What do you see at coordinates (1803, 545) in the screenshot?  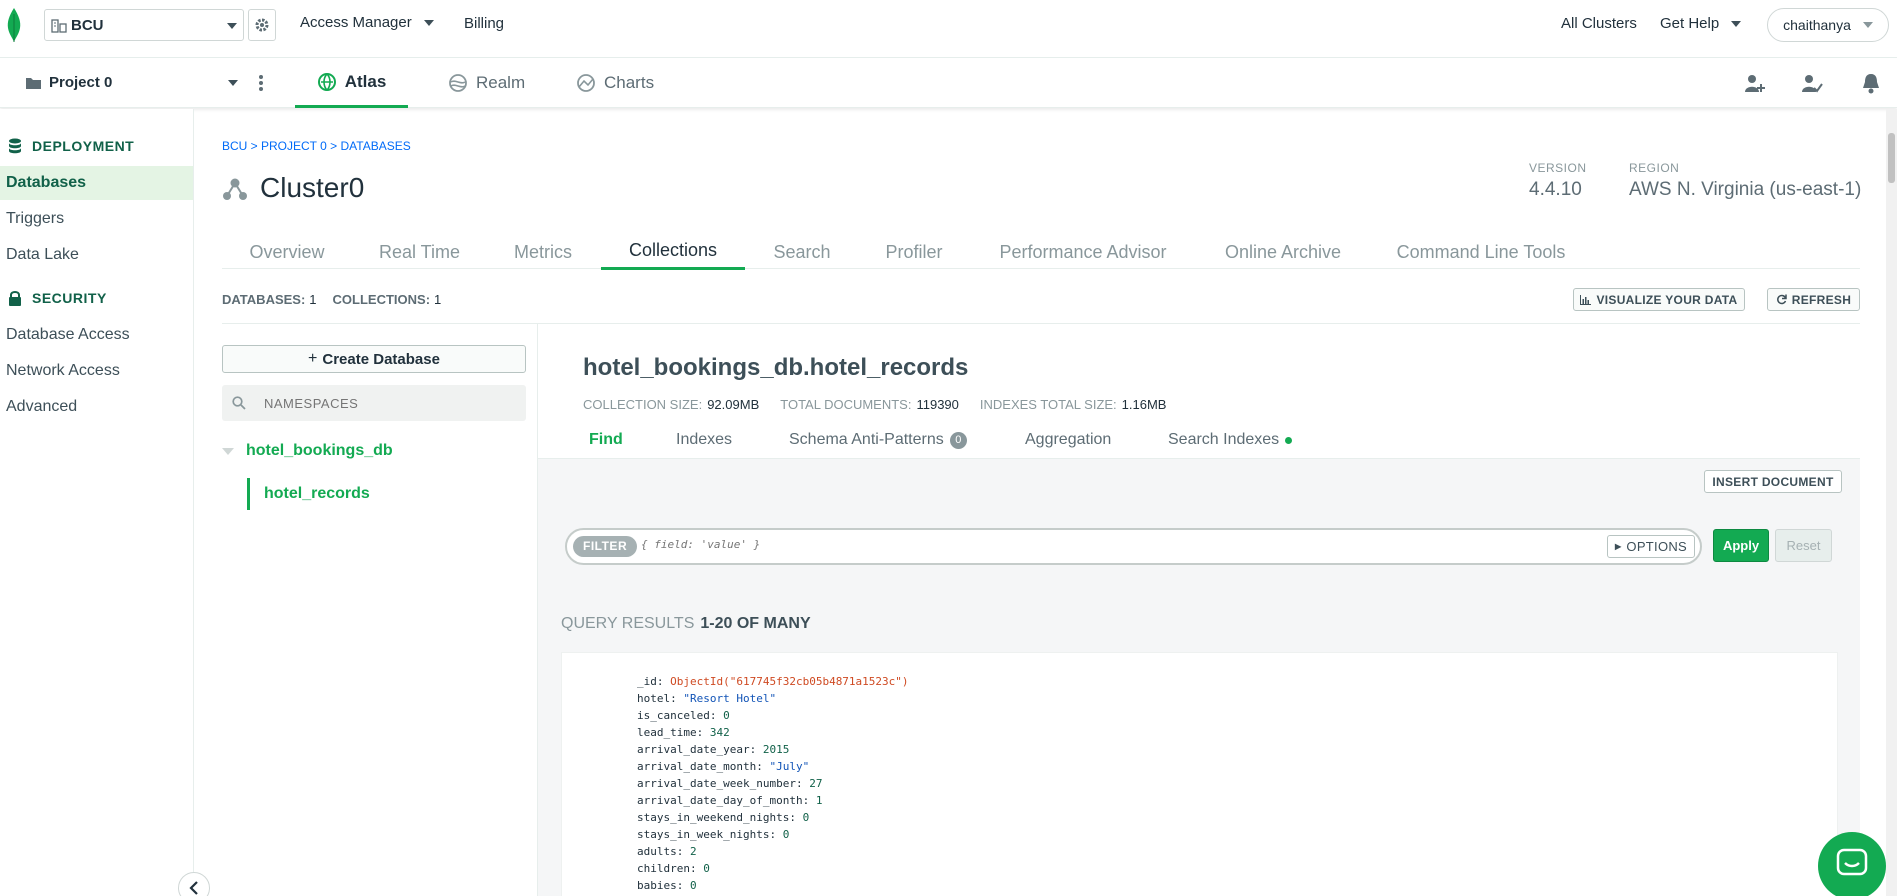 I see `reset-button: Reset` at bounding box center [1803, 545].